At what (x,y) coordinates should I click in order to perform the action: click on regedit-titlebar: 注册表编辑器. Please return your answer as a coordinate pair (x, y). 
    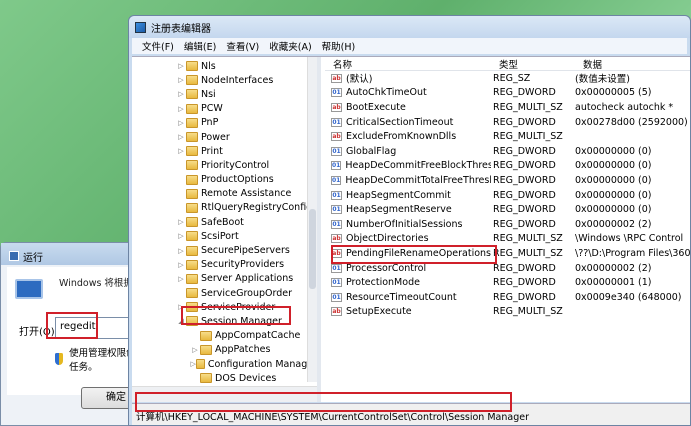
    Looking at the image, I should click on (409, 27).